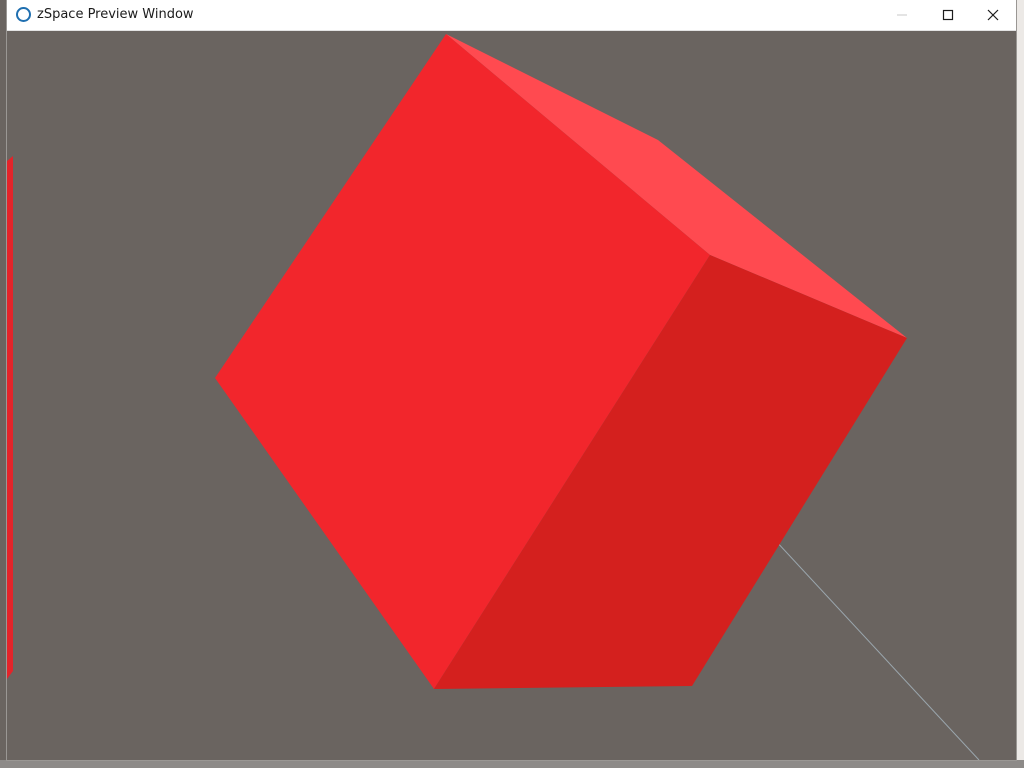  Describe the element at coordinates (115, 14) in the screenshot. I see `window-title: zSpace Preview Window` at that location.